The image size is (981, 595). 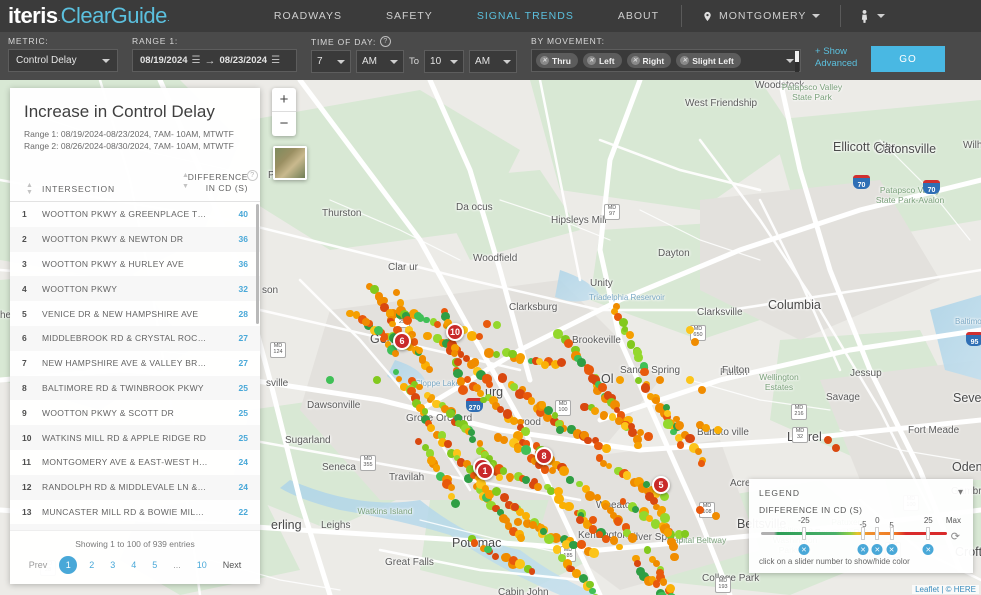 I want to click on legend-color-bar, so click(x=854, y=533).